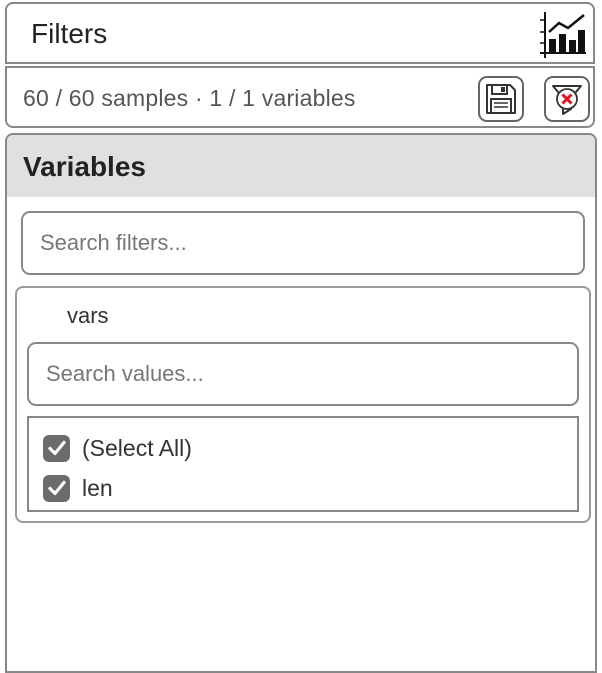 This screenshot has height=673, width=602. I want to click on option-label: len, so click(97, 487).